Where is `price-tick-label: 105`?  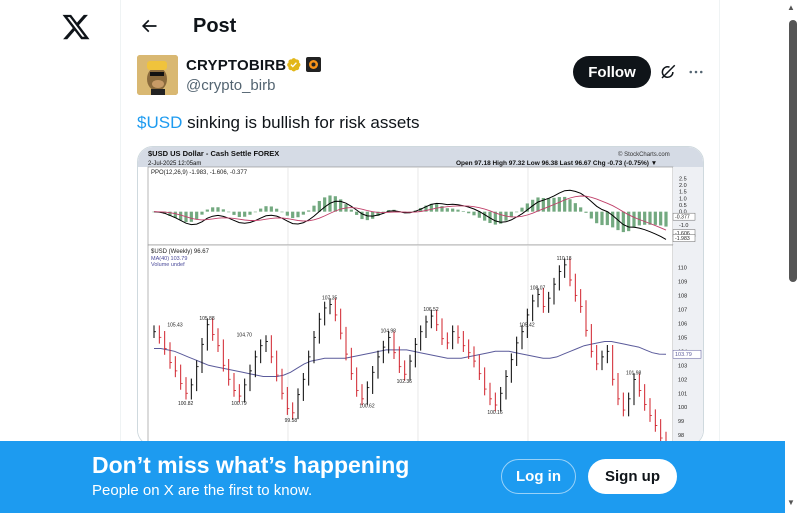 price-tick-label: 105 is located at coordinates (682, 338).